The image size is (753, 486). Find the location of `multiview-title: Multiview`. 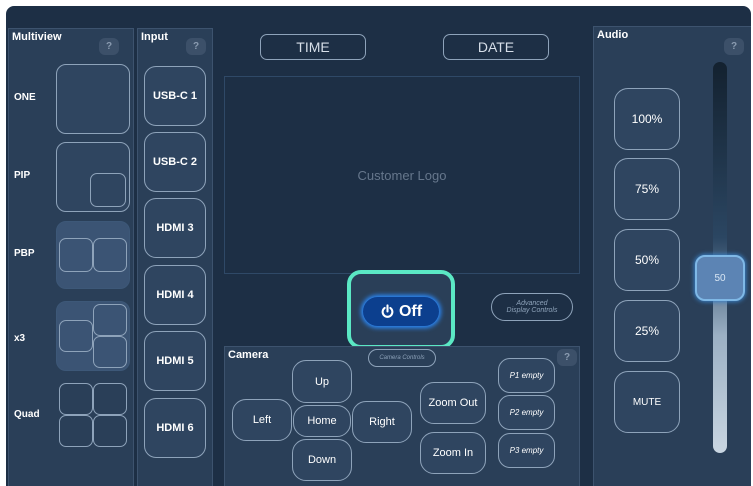

multiview-title: Multiview is located at coordinates (37, 37).